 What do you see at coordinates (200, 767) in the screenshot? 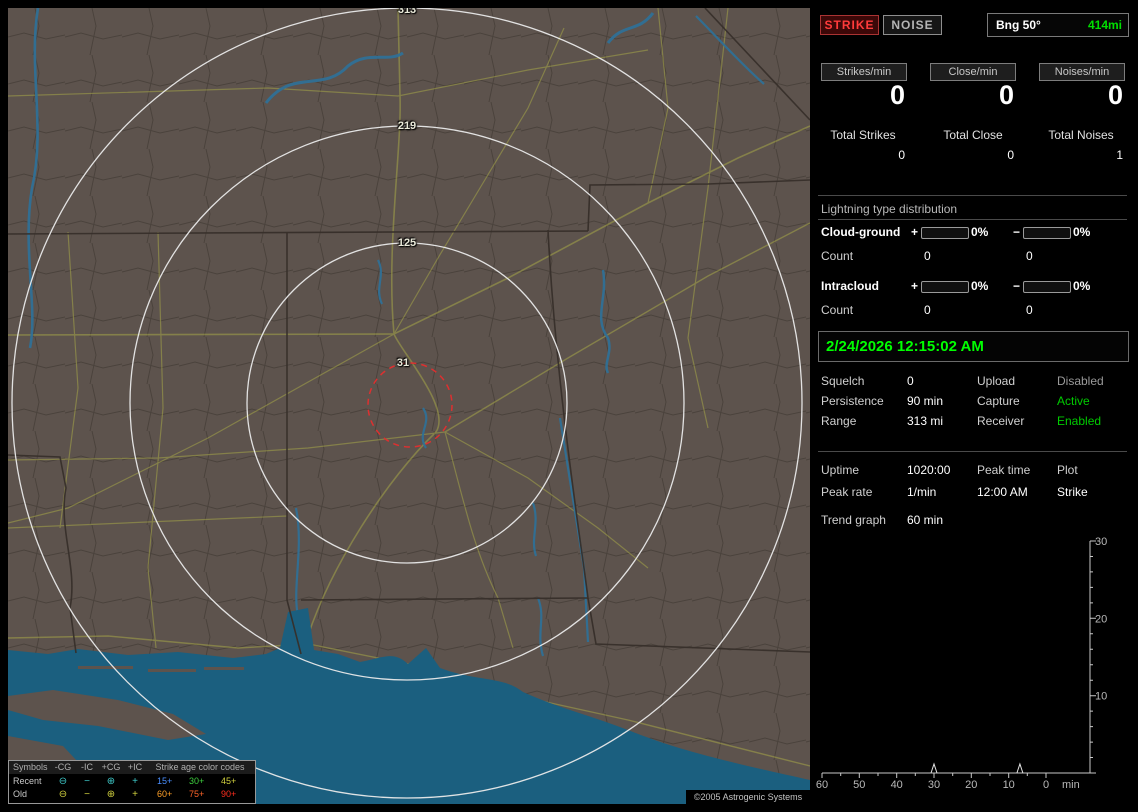
I see `legend-age-header: Strike age color codes` at bounding box center [200, 767].